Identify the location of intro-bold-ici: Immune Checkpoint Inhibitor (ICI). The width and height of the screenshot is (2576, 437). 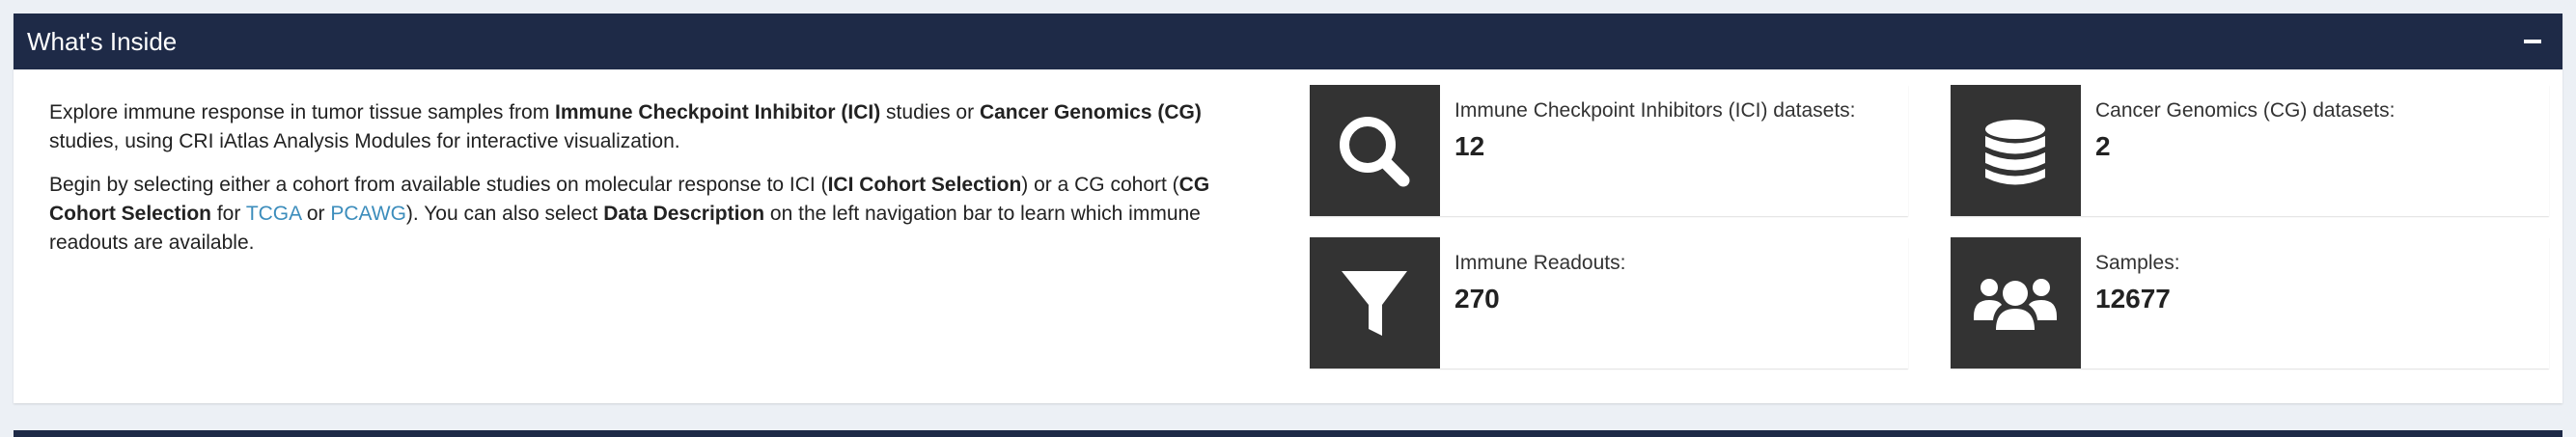
(718, 112).